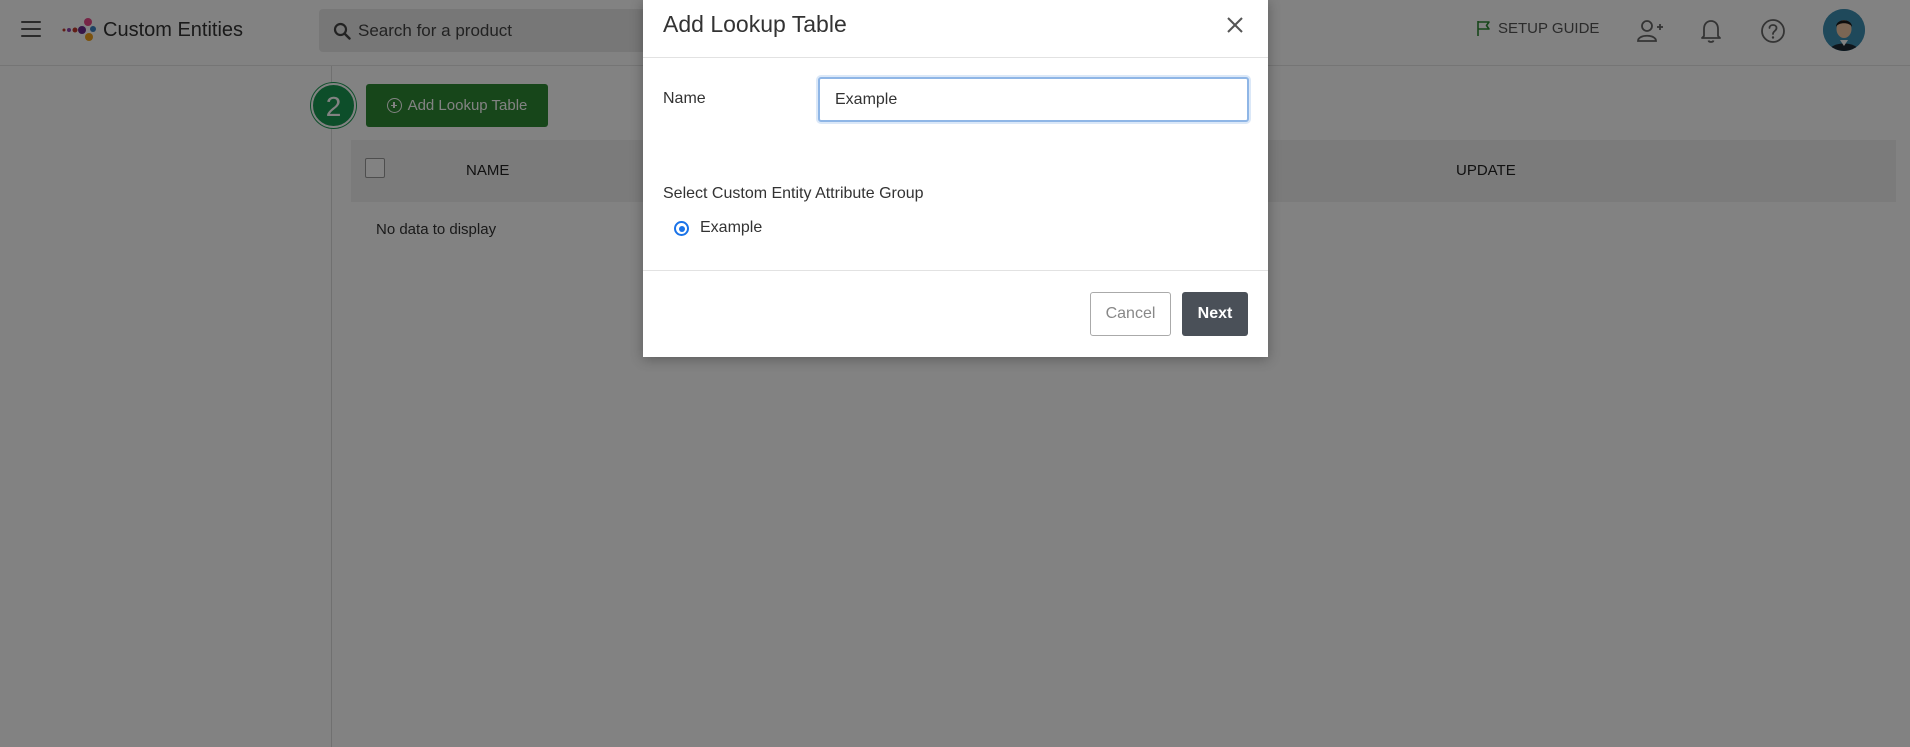 This screenshot has width=1910, height=747. What do you see at coordinates (1215, 314) in the screenshot?
I see `next-button: Next` at bounding box center [1215, 314].